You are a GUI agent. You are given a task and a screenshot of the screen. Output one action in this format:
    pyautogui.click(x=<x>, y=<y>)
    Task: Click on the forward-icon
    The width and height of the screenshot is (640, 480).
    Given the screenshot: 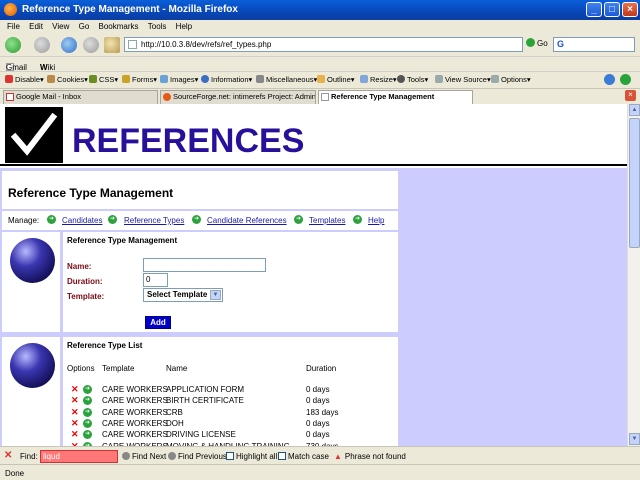 What is the action you would take?
    pyautogui.click(x=42, y=45)
    